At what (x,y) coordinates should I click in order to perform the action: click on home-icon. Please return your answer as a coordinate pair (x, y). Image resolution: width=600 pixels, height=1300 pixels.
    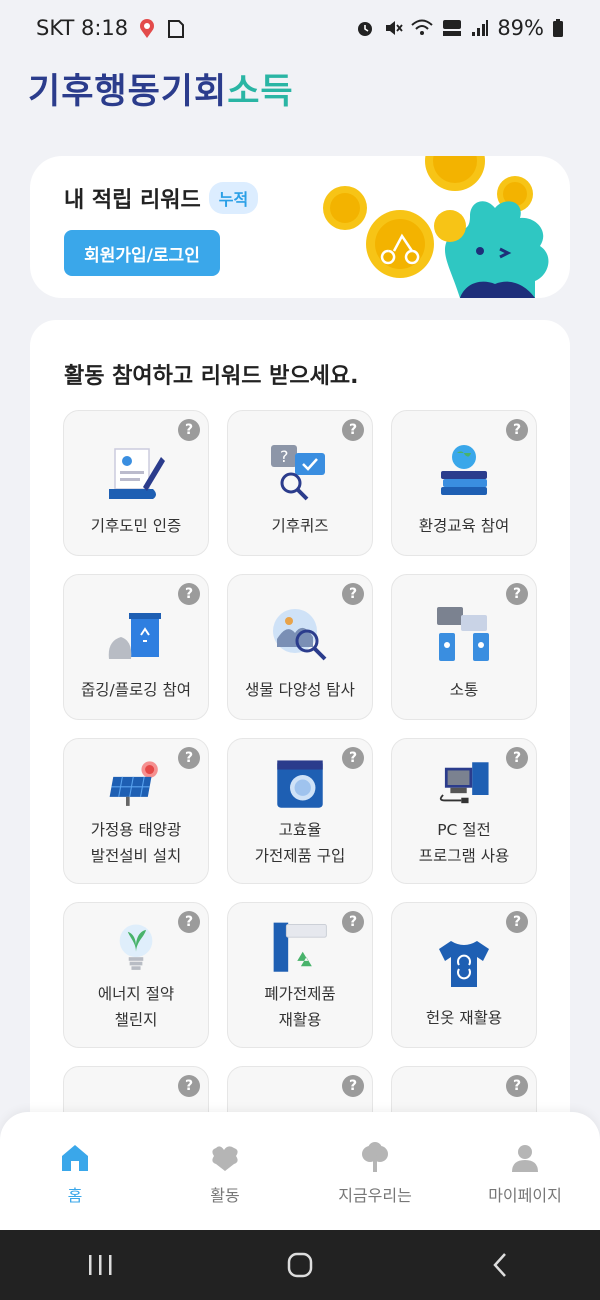
    Looking at the image, I should click on (75, 1158).